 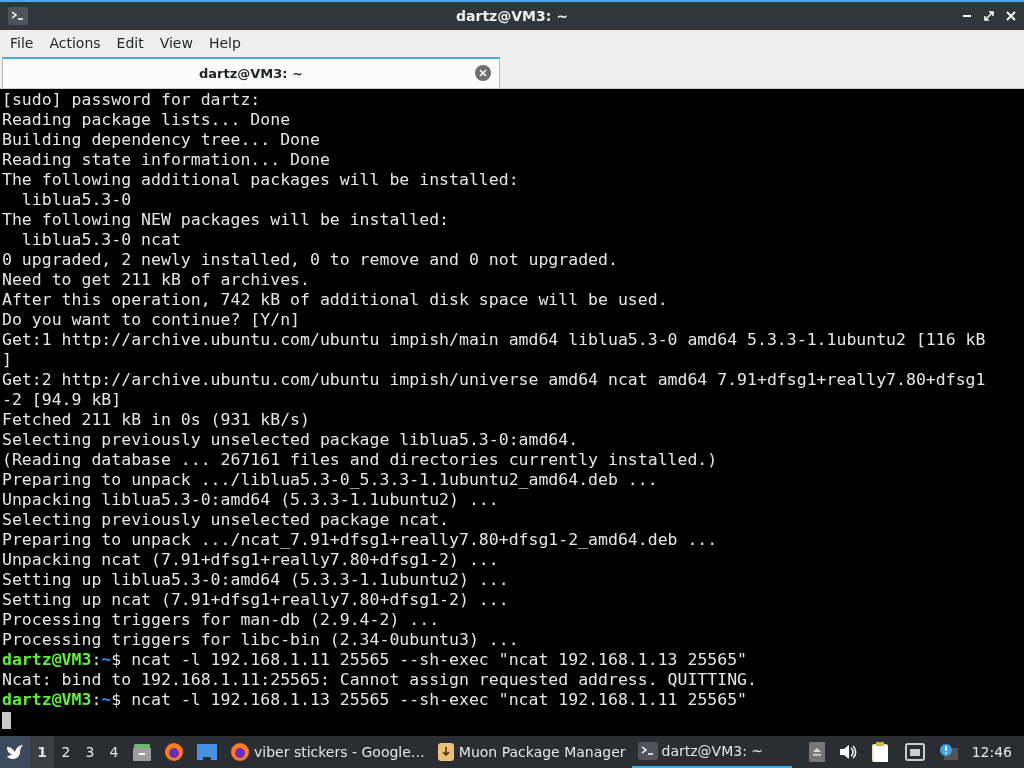 I want to click on workspace-button: 3, so click(x=90, y=752).